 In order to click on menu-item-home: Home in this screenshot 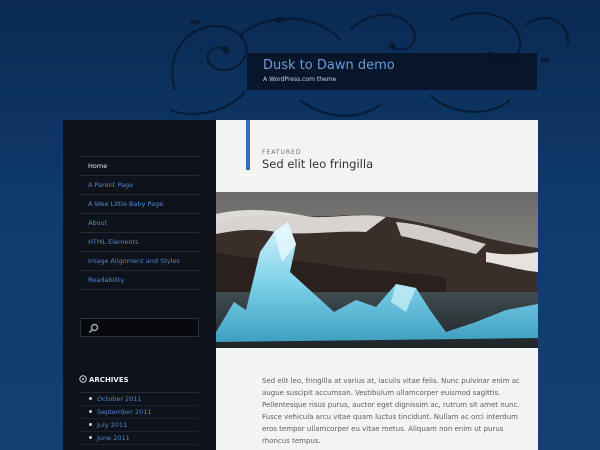, I will do `click(139, 166)`.